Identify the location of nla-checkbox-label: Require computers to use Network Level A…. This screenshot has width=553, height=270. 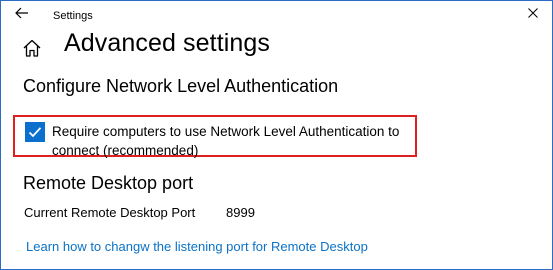
(232, 141).